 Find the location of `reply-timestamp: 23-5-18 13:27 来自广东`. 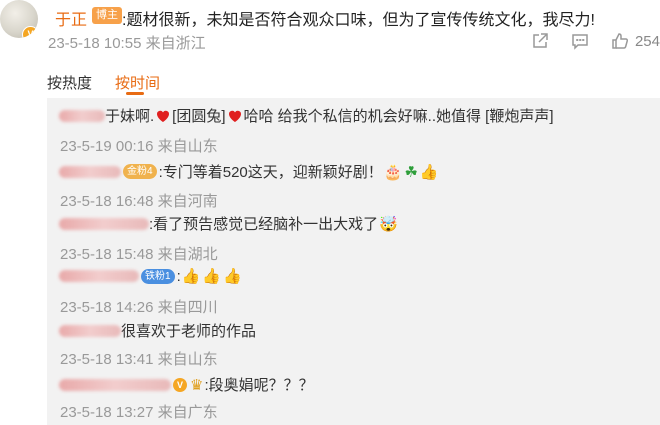

reply-timestamp: 23-5-18 13:27 来自广东 is located at coordinates (139, 412).